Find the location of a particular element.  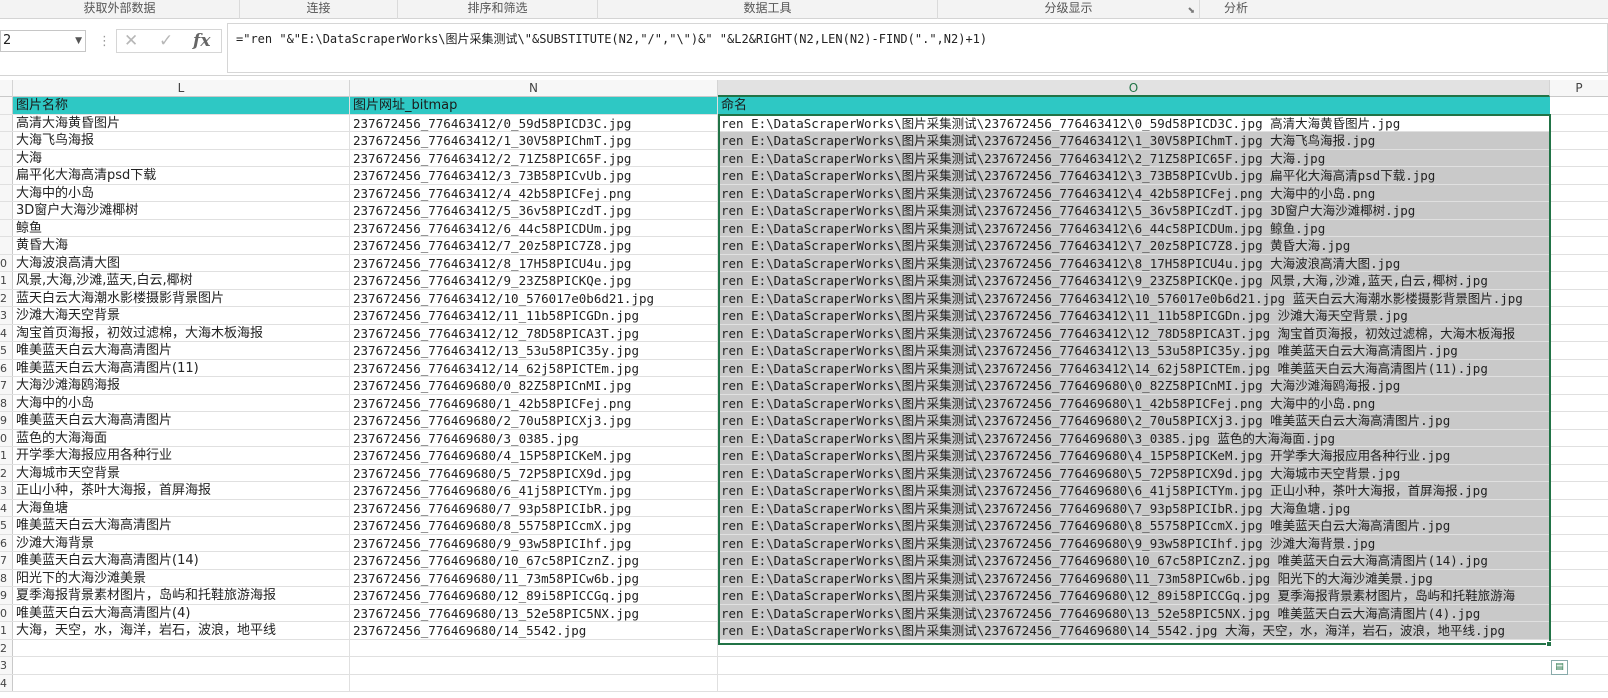

cell-image-name: 3D窗户大海沙滩椰树 is located at coordinates (181, 210).